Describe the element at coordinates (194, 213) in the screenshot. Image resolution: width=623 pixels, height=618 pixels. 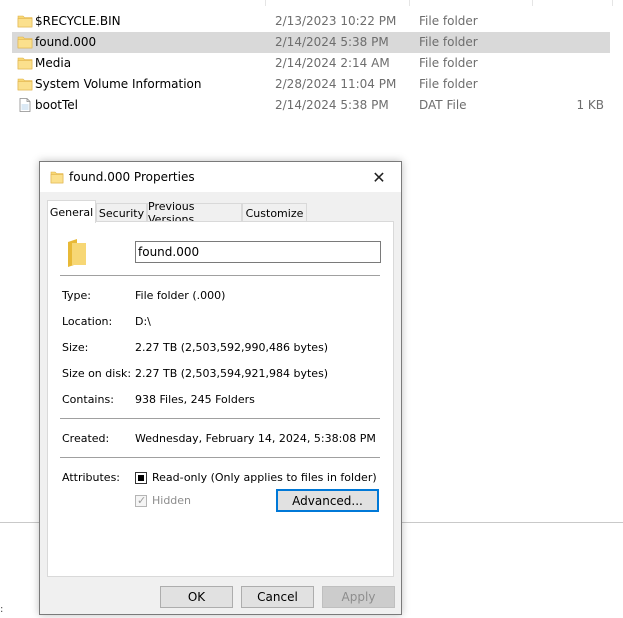
I see `tab-previous-versions: Previous Versions` at that location.